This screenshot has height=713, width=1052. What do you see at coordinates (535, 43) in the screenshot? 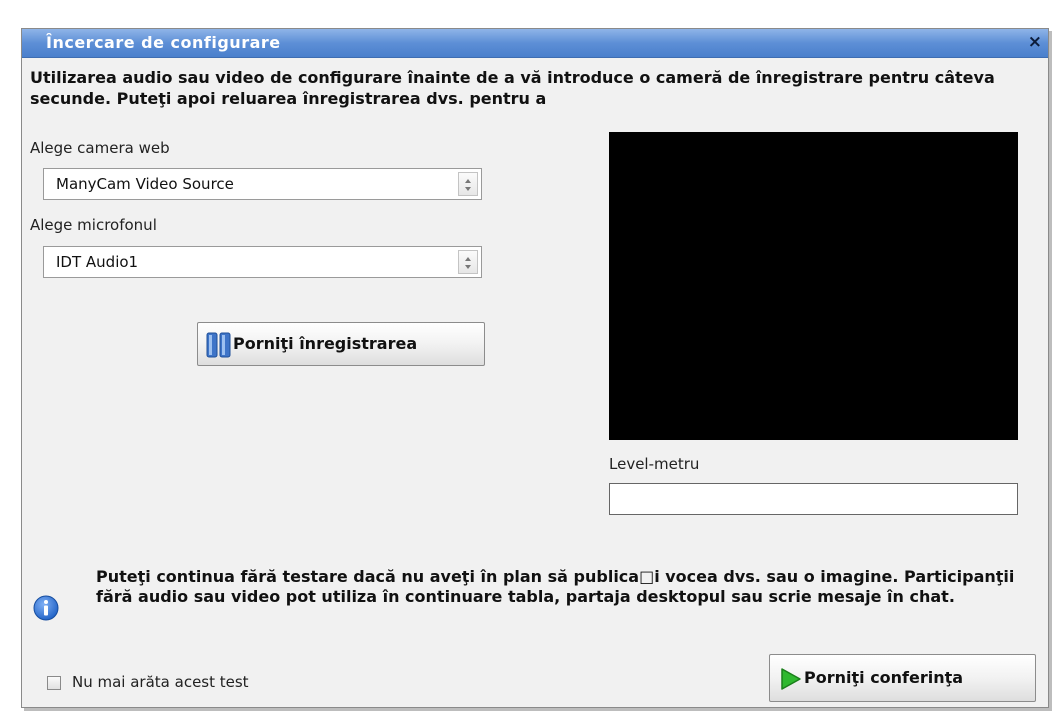
I see `title-bar: Încercare de configurare ×` at bounding box center [535, 43].